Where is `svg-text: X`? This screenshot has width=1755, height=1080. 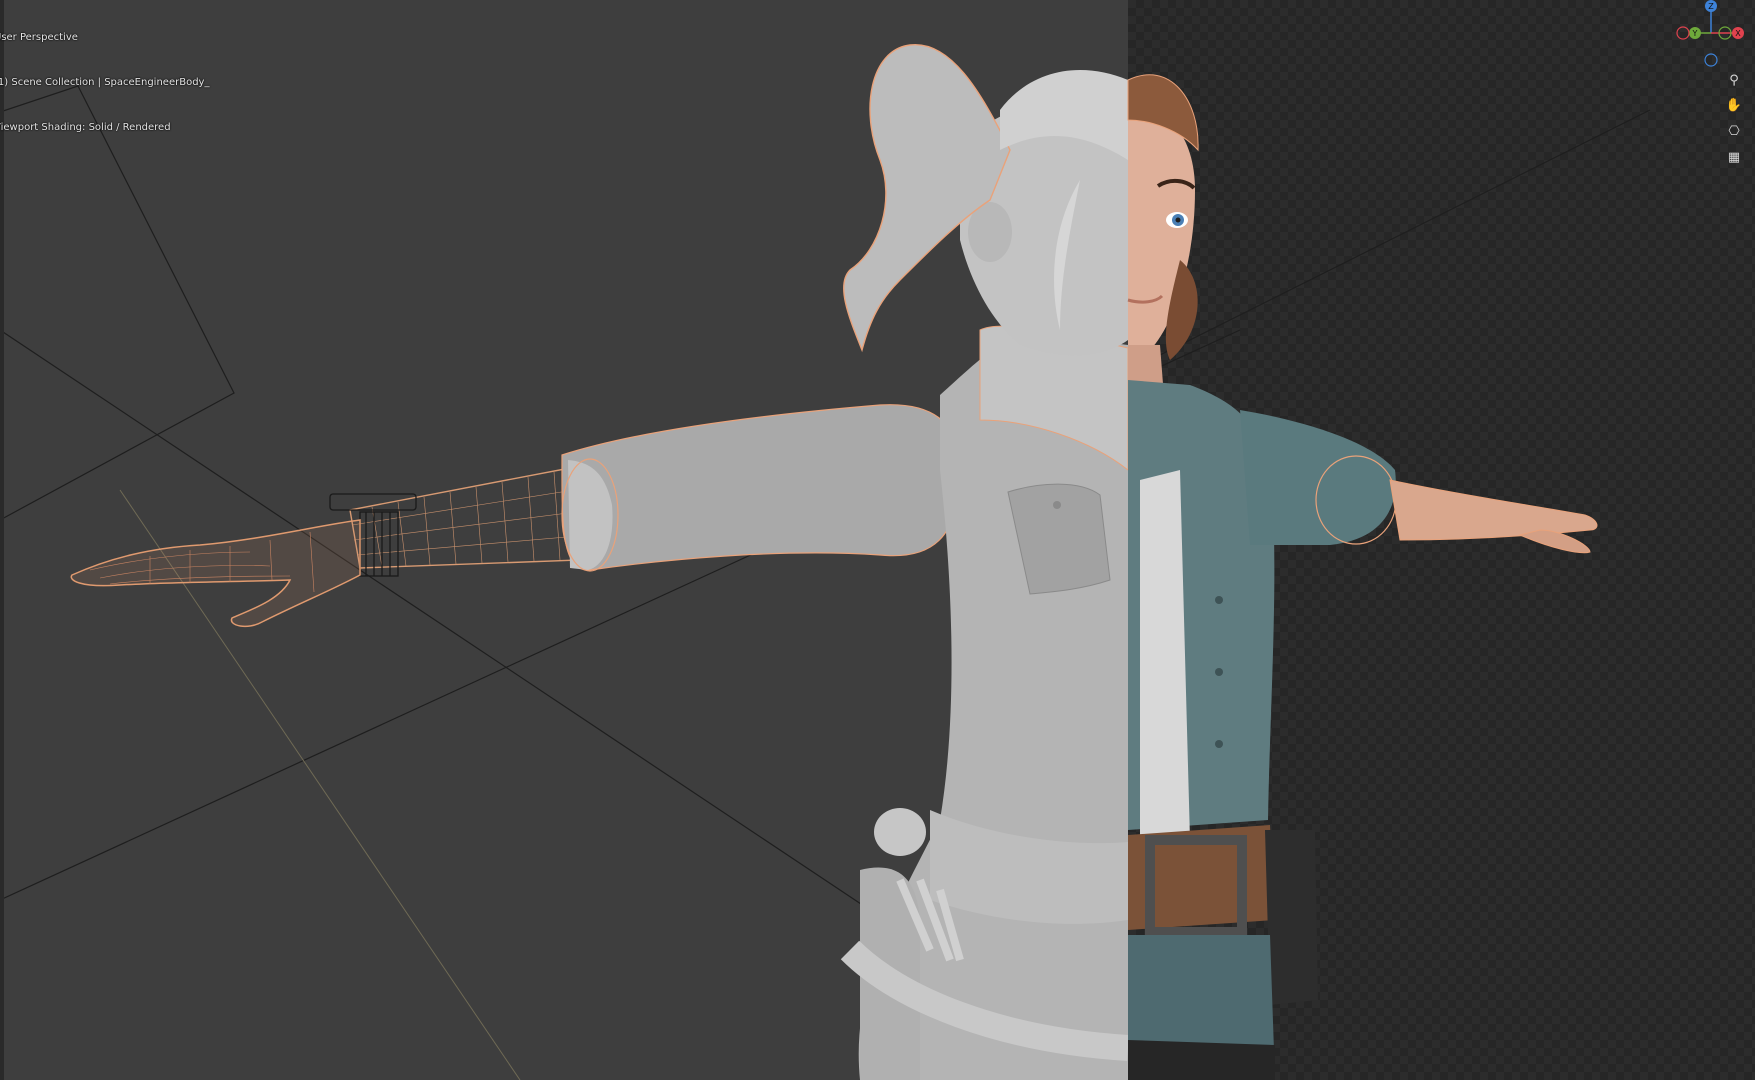 svg-text: X is located at coordinates (1738, 33).